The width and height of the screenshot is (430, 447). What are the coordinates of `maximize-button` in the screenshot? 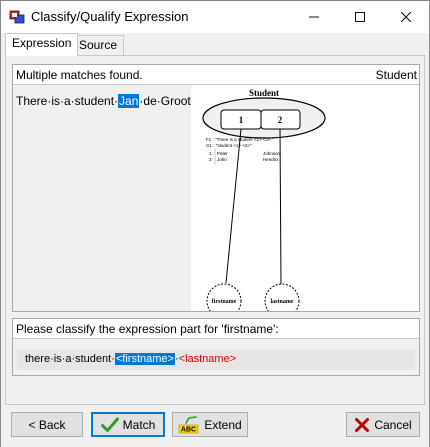 It's located at (360, 17).